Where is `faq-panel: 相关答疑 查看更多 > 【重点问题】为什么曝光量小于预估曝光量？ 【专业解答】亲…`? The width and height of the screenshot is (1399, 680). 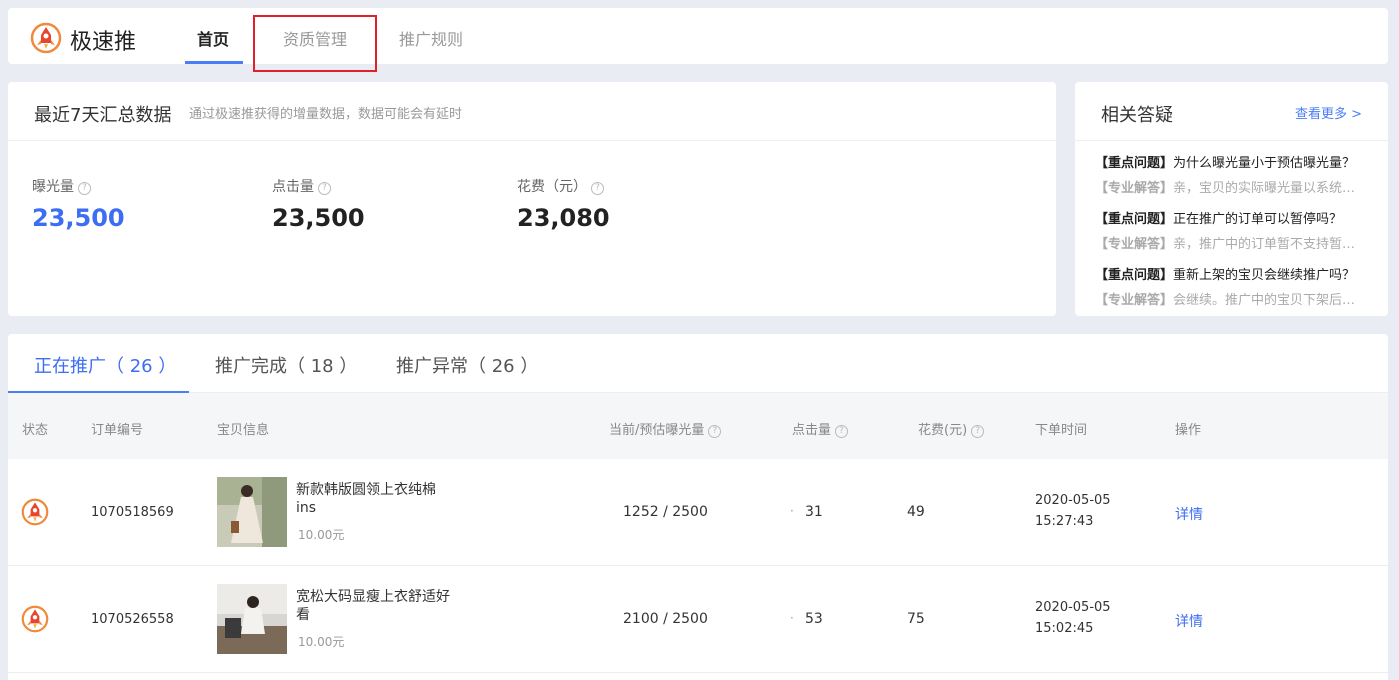 faq-panel: 相关答疑 查看更多 > 【重点问题】为什么曝光量小于预估曝光量？ 【专业解答】亲… is located at coordinates (1231, 199).